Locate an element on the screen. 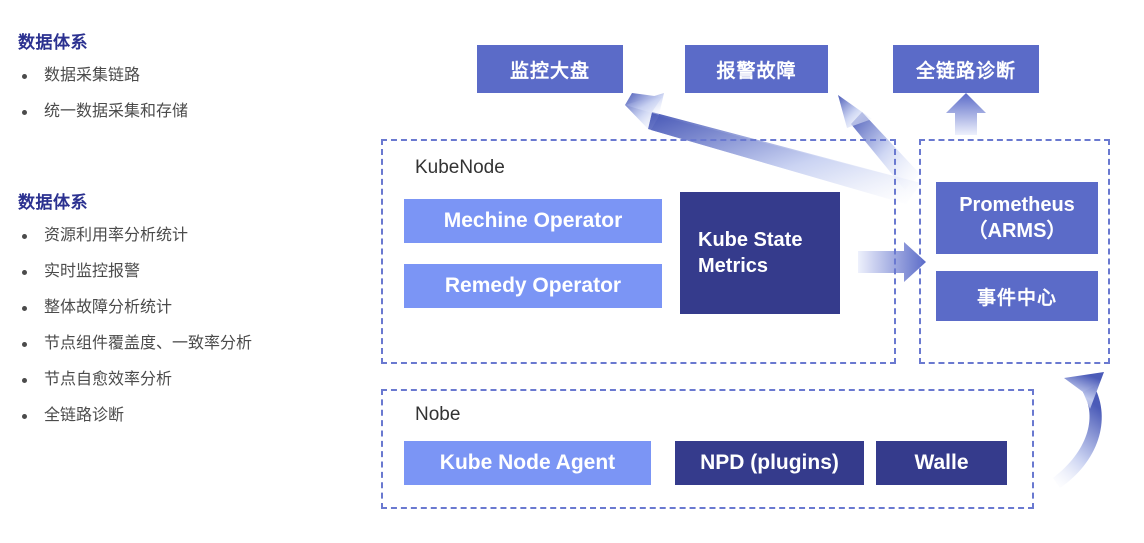  box-event-center: 事件中心 is located at coordinates (1017, 296).